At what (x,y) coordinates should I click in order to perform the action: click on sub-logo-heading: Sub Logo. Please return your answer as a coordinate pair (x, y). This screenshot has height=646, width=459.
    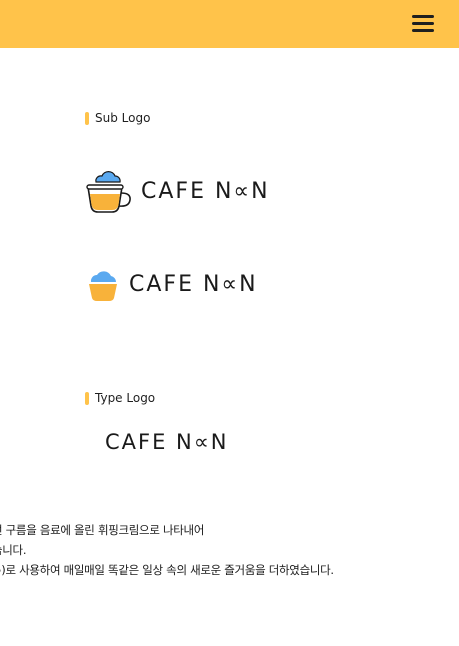
    Looking at the image, I should click on (117, 118).